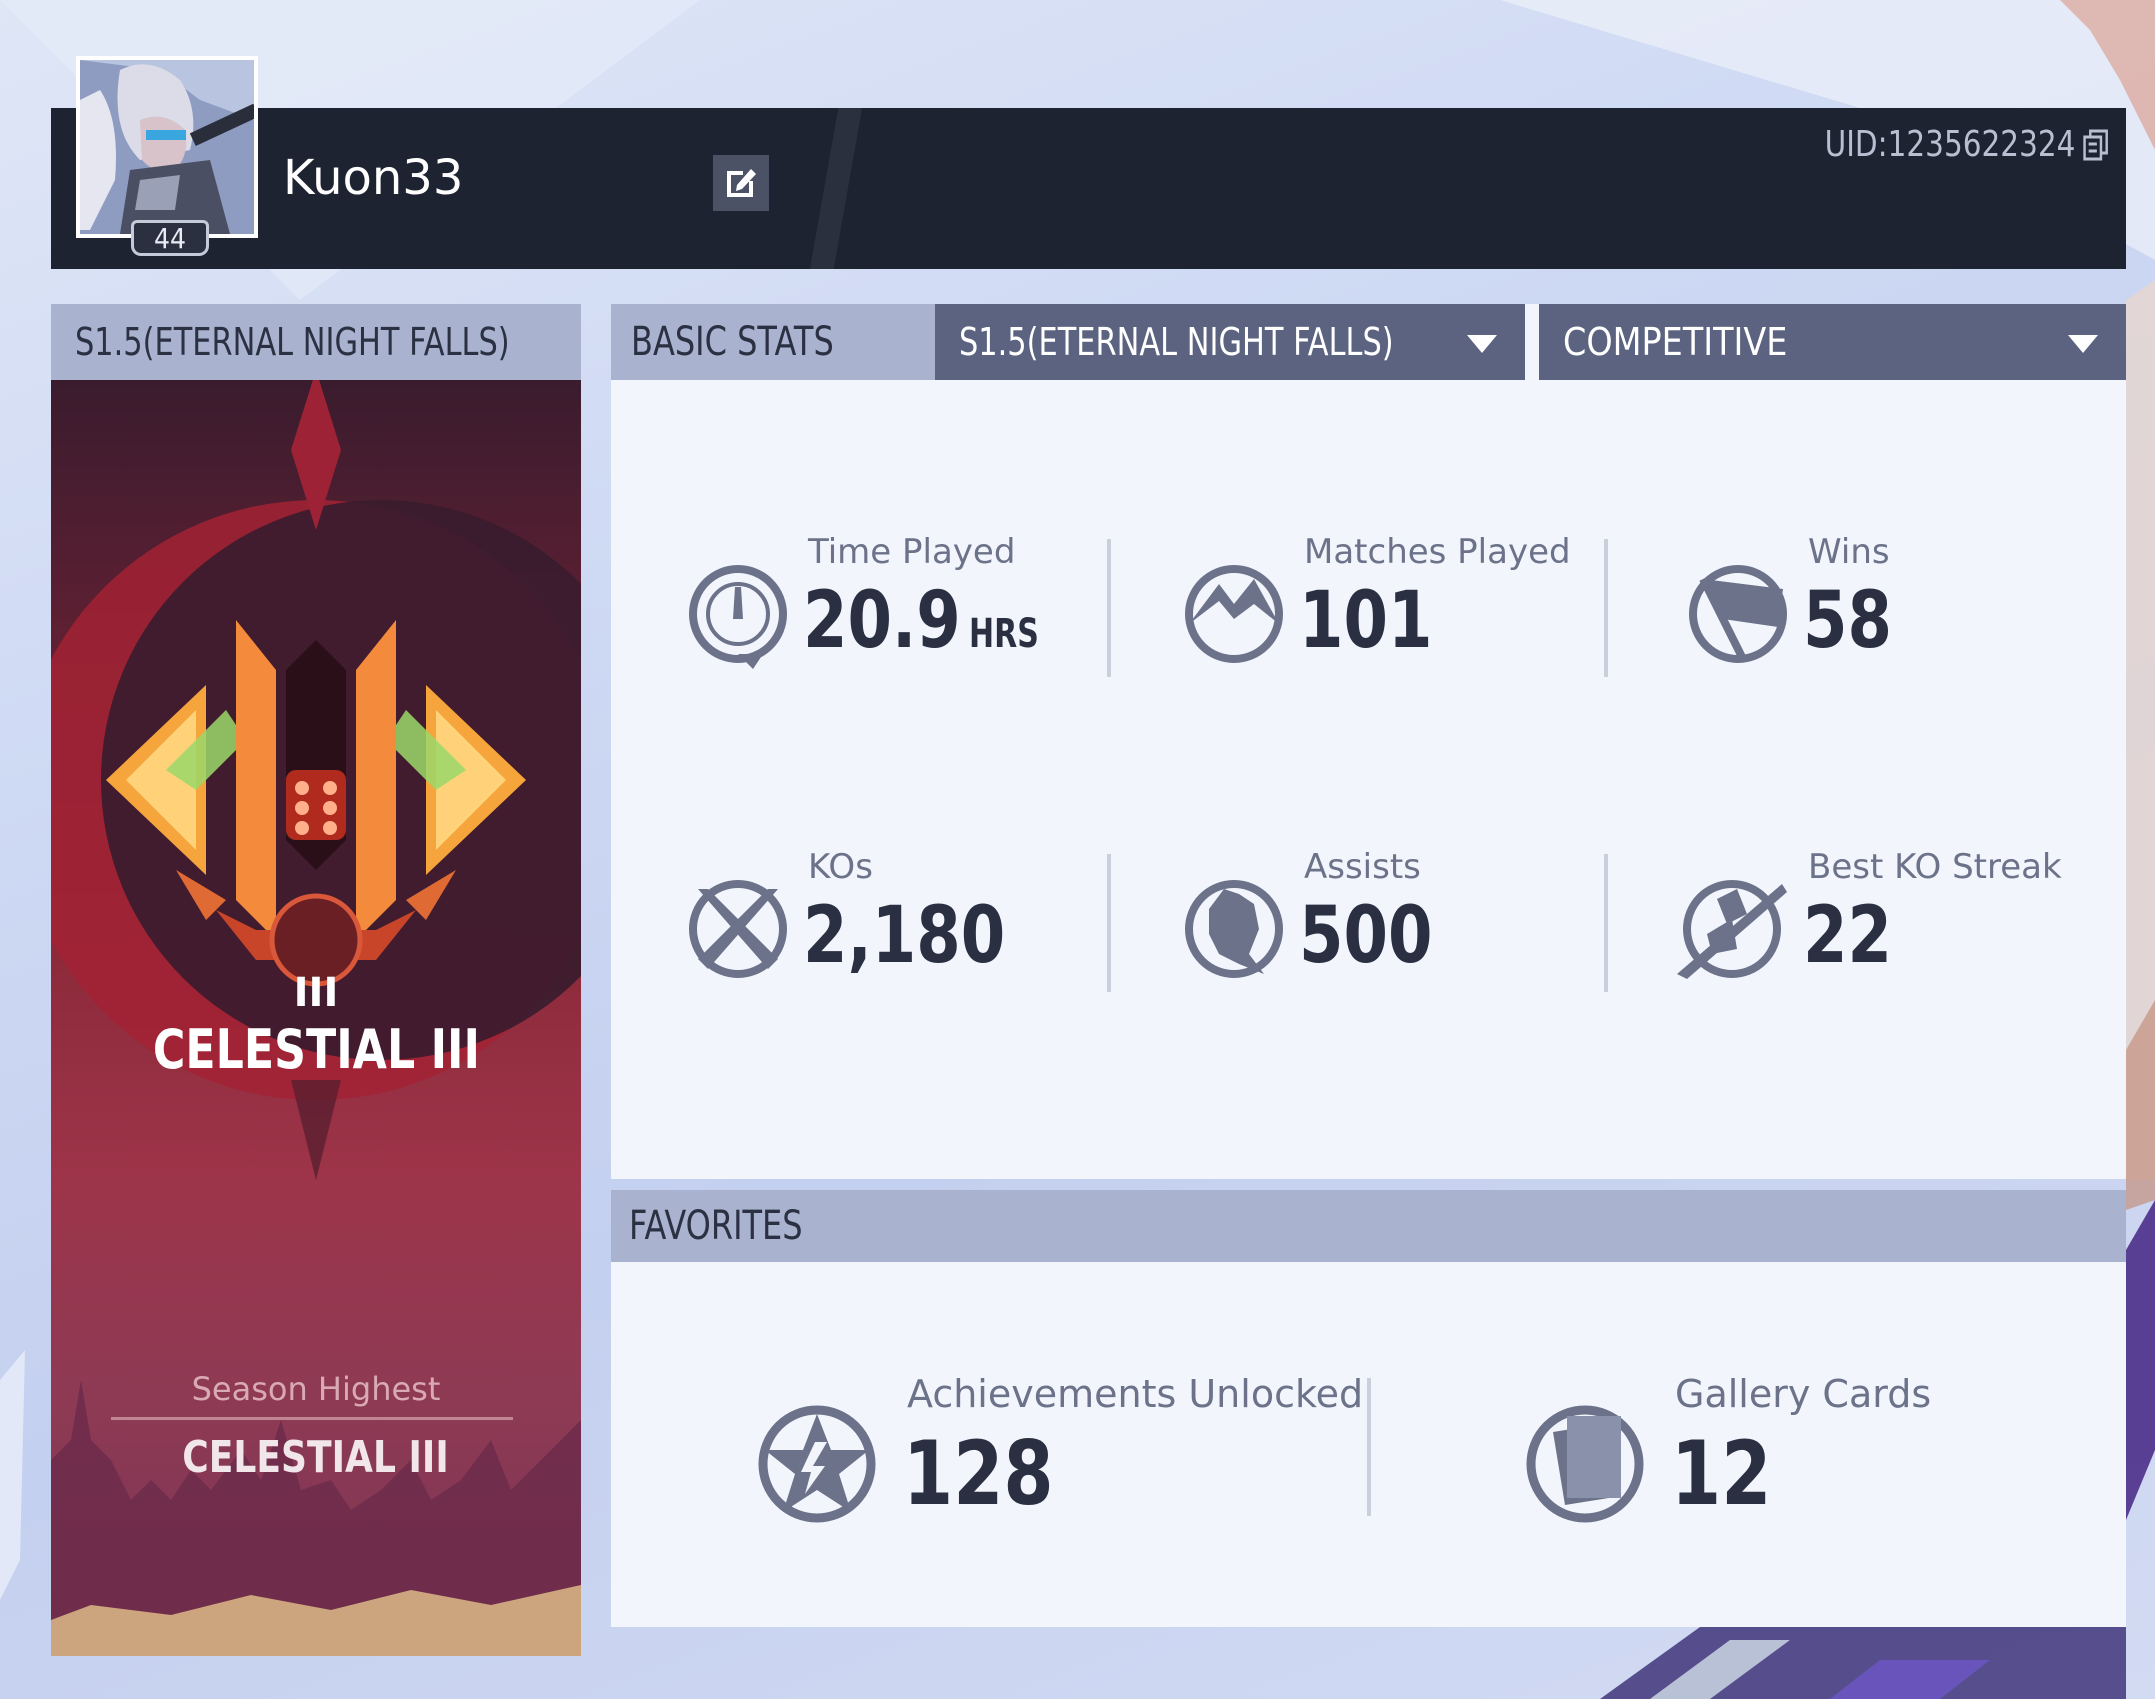 The width and height of the screenshot is (2155, 1699). I want to click on rank-numeral: III, so click(316, 993).